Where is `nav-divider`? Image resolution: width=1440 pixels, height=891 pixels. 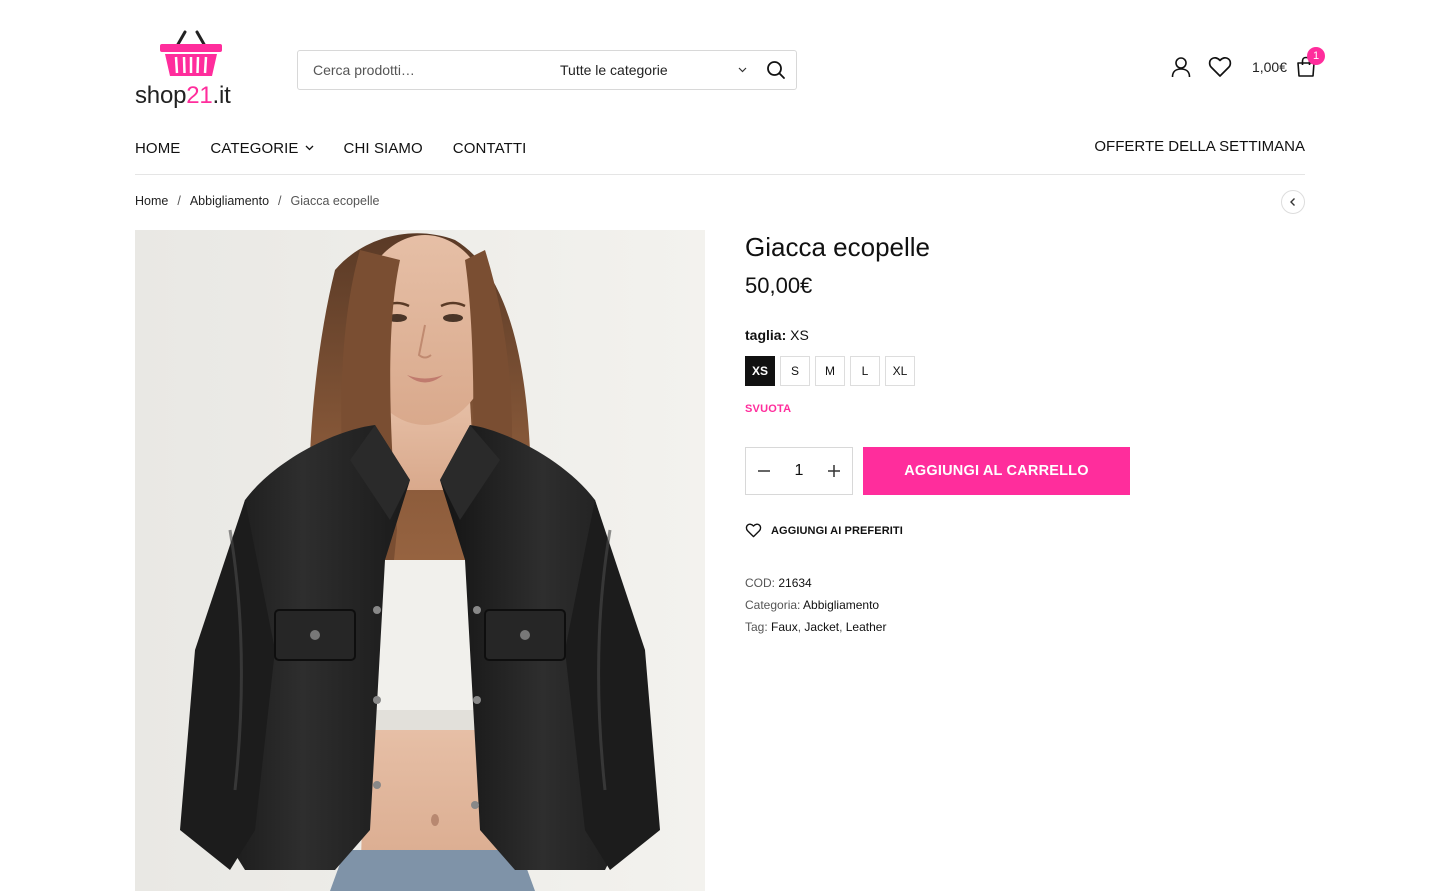 nav-divider is located at coordinates (720, 174).